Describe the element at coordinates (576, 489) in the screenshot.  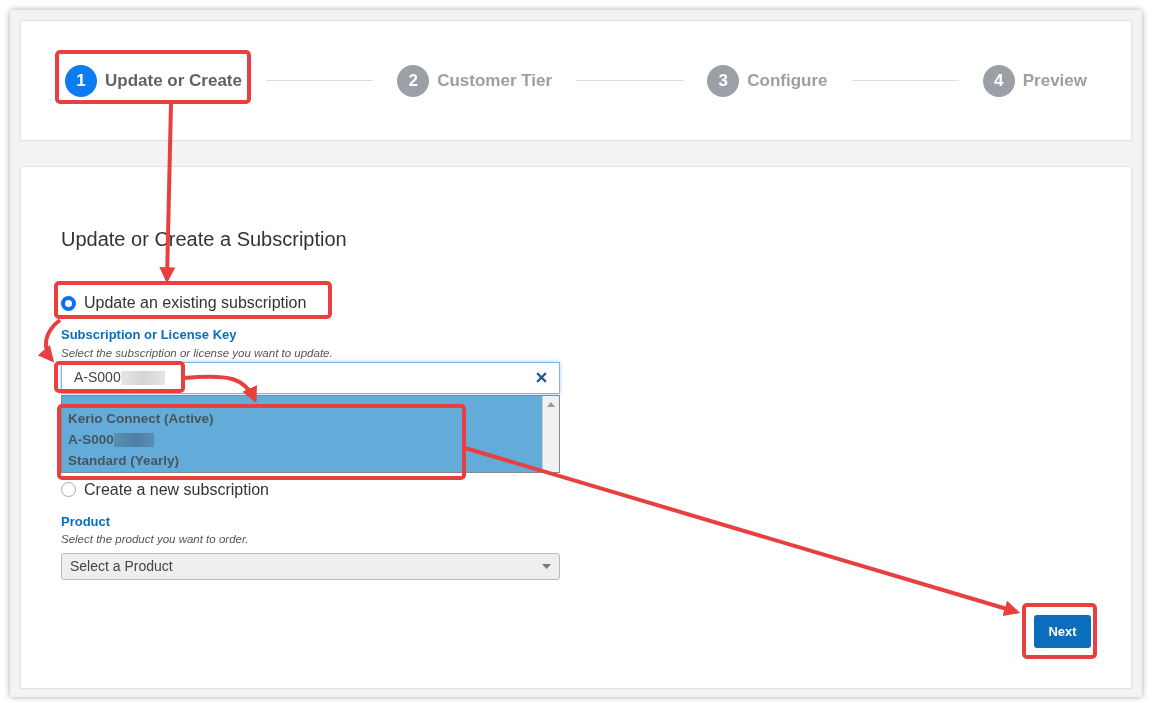
I see `radio-option: Create a new subscription` at that location.